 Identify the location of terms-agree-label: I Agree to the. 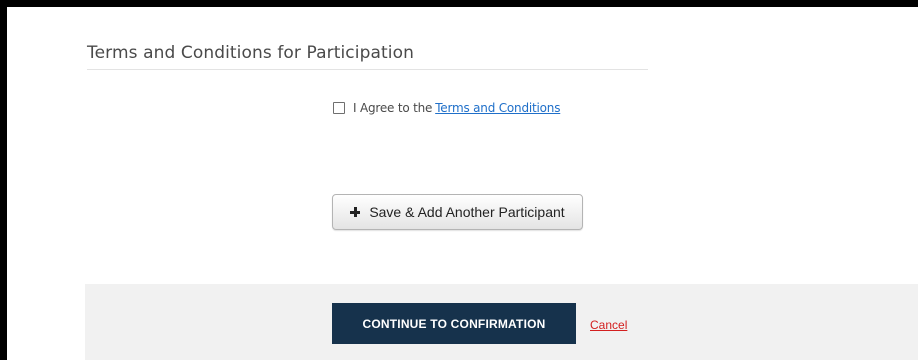
(393, 108).